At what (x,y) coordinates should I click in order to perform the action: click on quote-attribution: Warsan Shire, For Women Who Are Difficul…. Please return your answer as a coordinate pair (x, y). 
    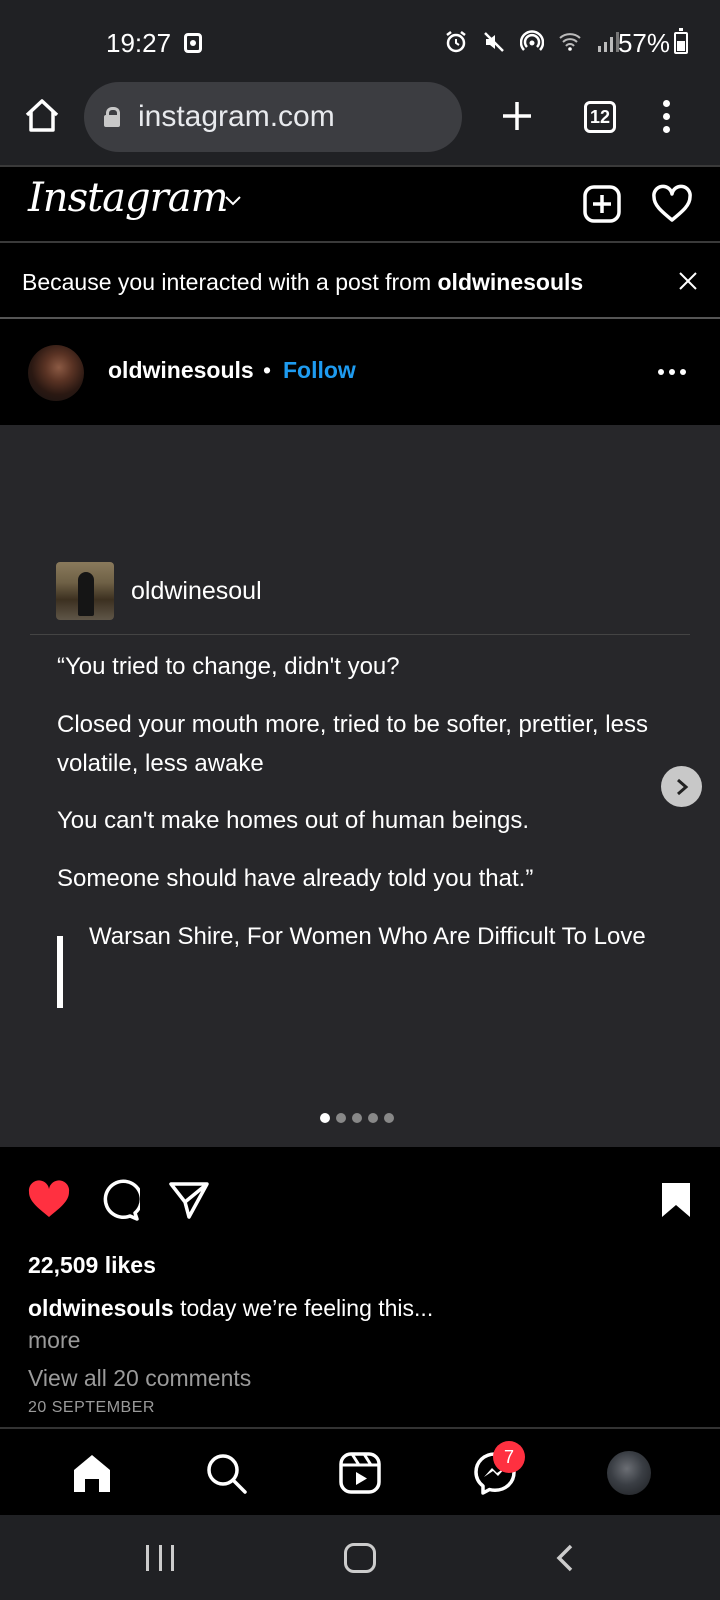
    Looking at the image, I should click on (367, 936).